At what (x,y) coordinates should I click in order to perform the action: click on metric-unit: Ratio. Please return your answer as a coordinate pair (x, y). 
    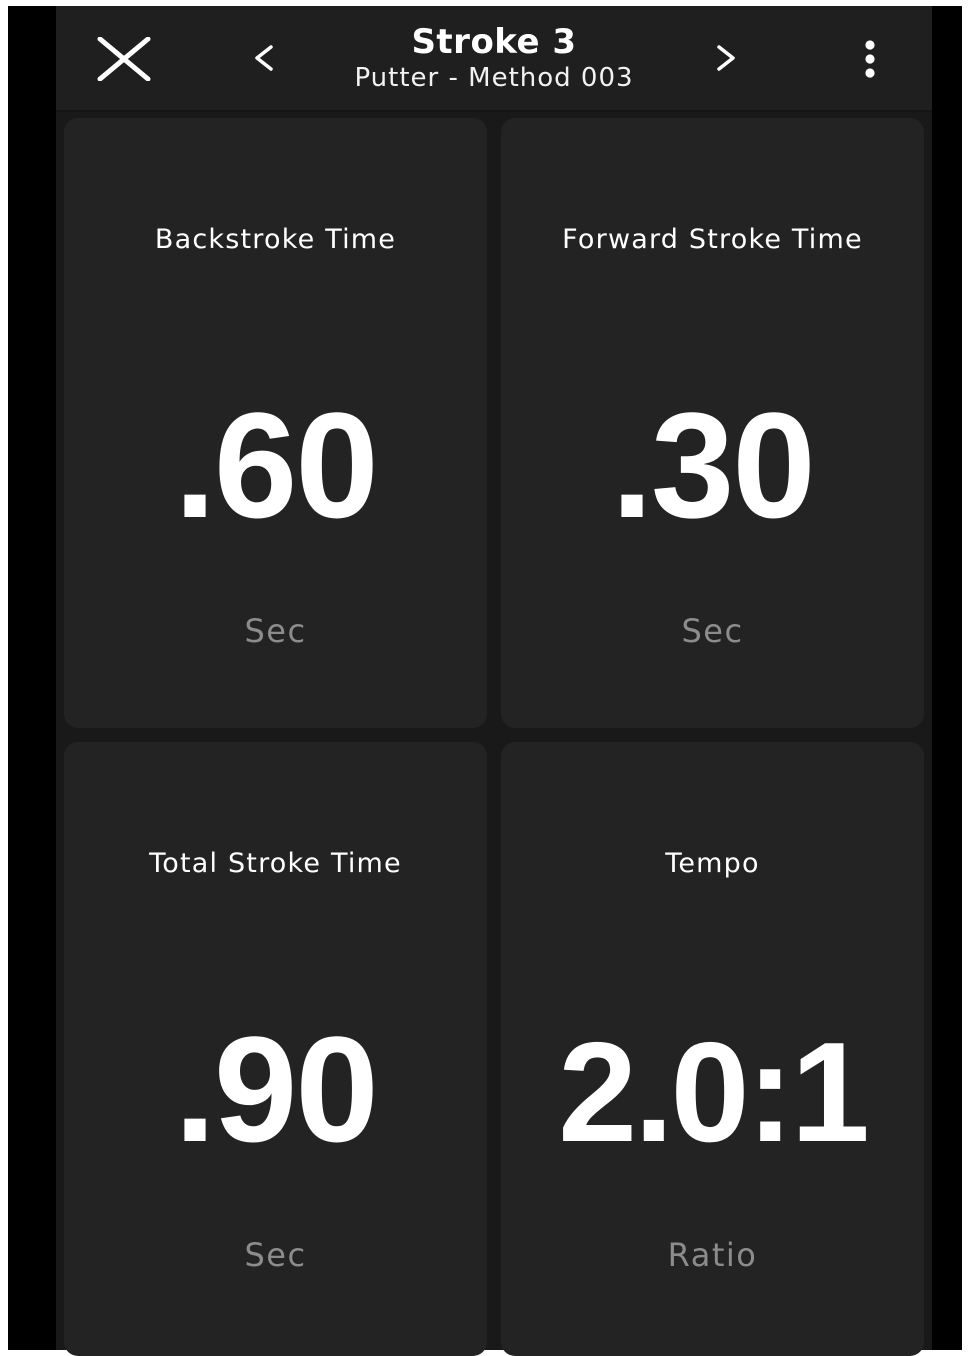
    Looking at the image, I should click on (712, 1255).